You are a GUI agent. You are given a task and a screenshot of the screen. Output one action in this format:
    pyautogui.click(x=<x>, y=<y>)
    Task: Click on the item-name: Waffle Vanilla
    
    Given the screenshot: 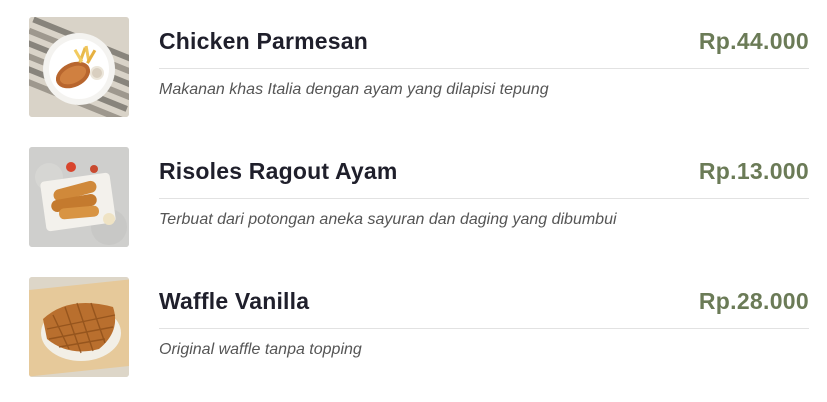 What is the action you would take?
    pyautogui.click(x=234, y=301)
    